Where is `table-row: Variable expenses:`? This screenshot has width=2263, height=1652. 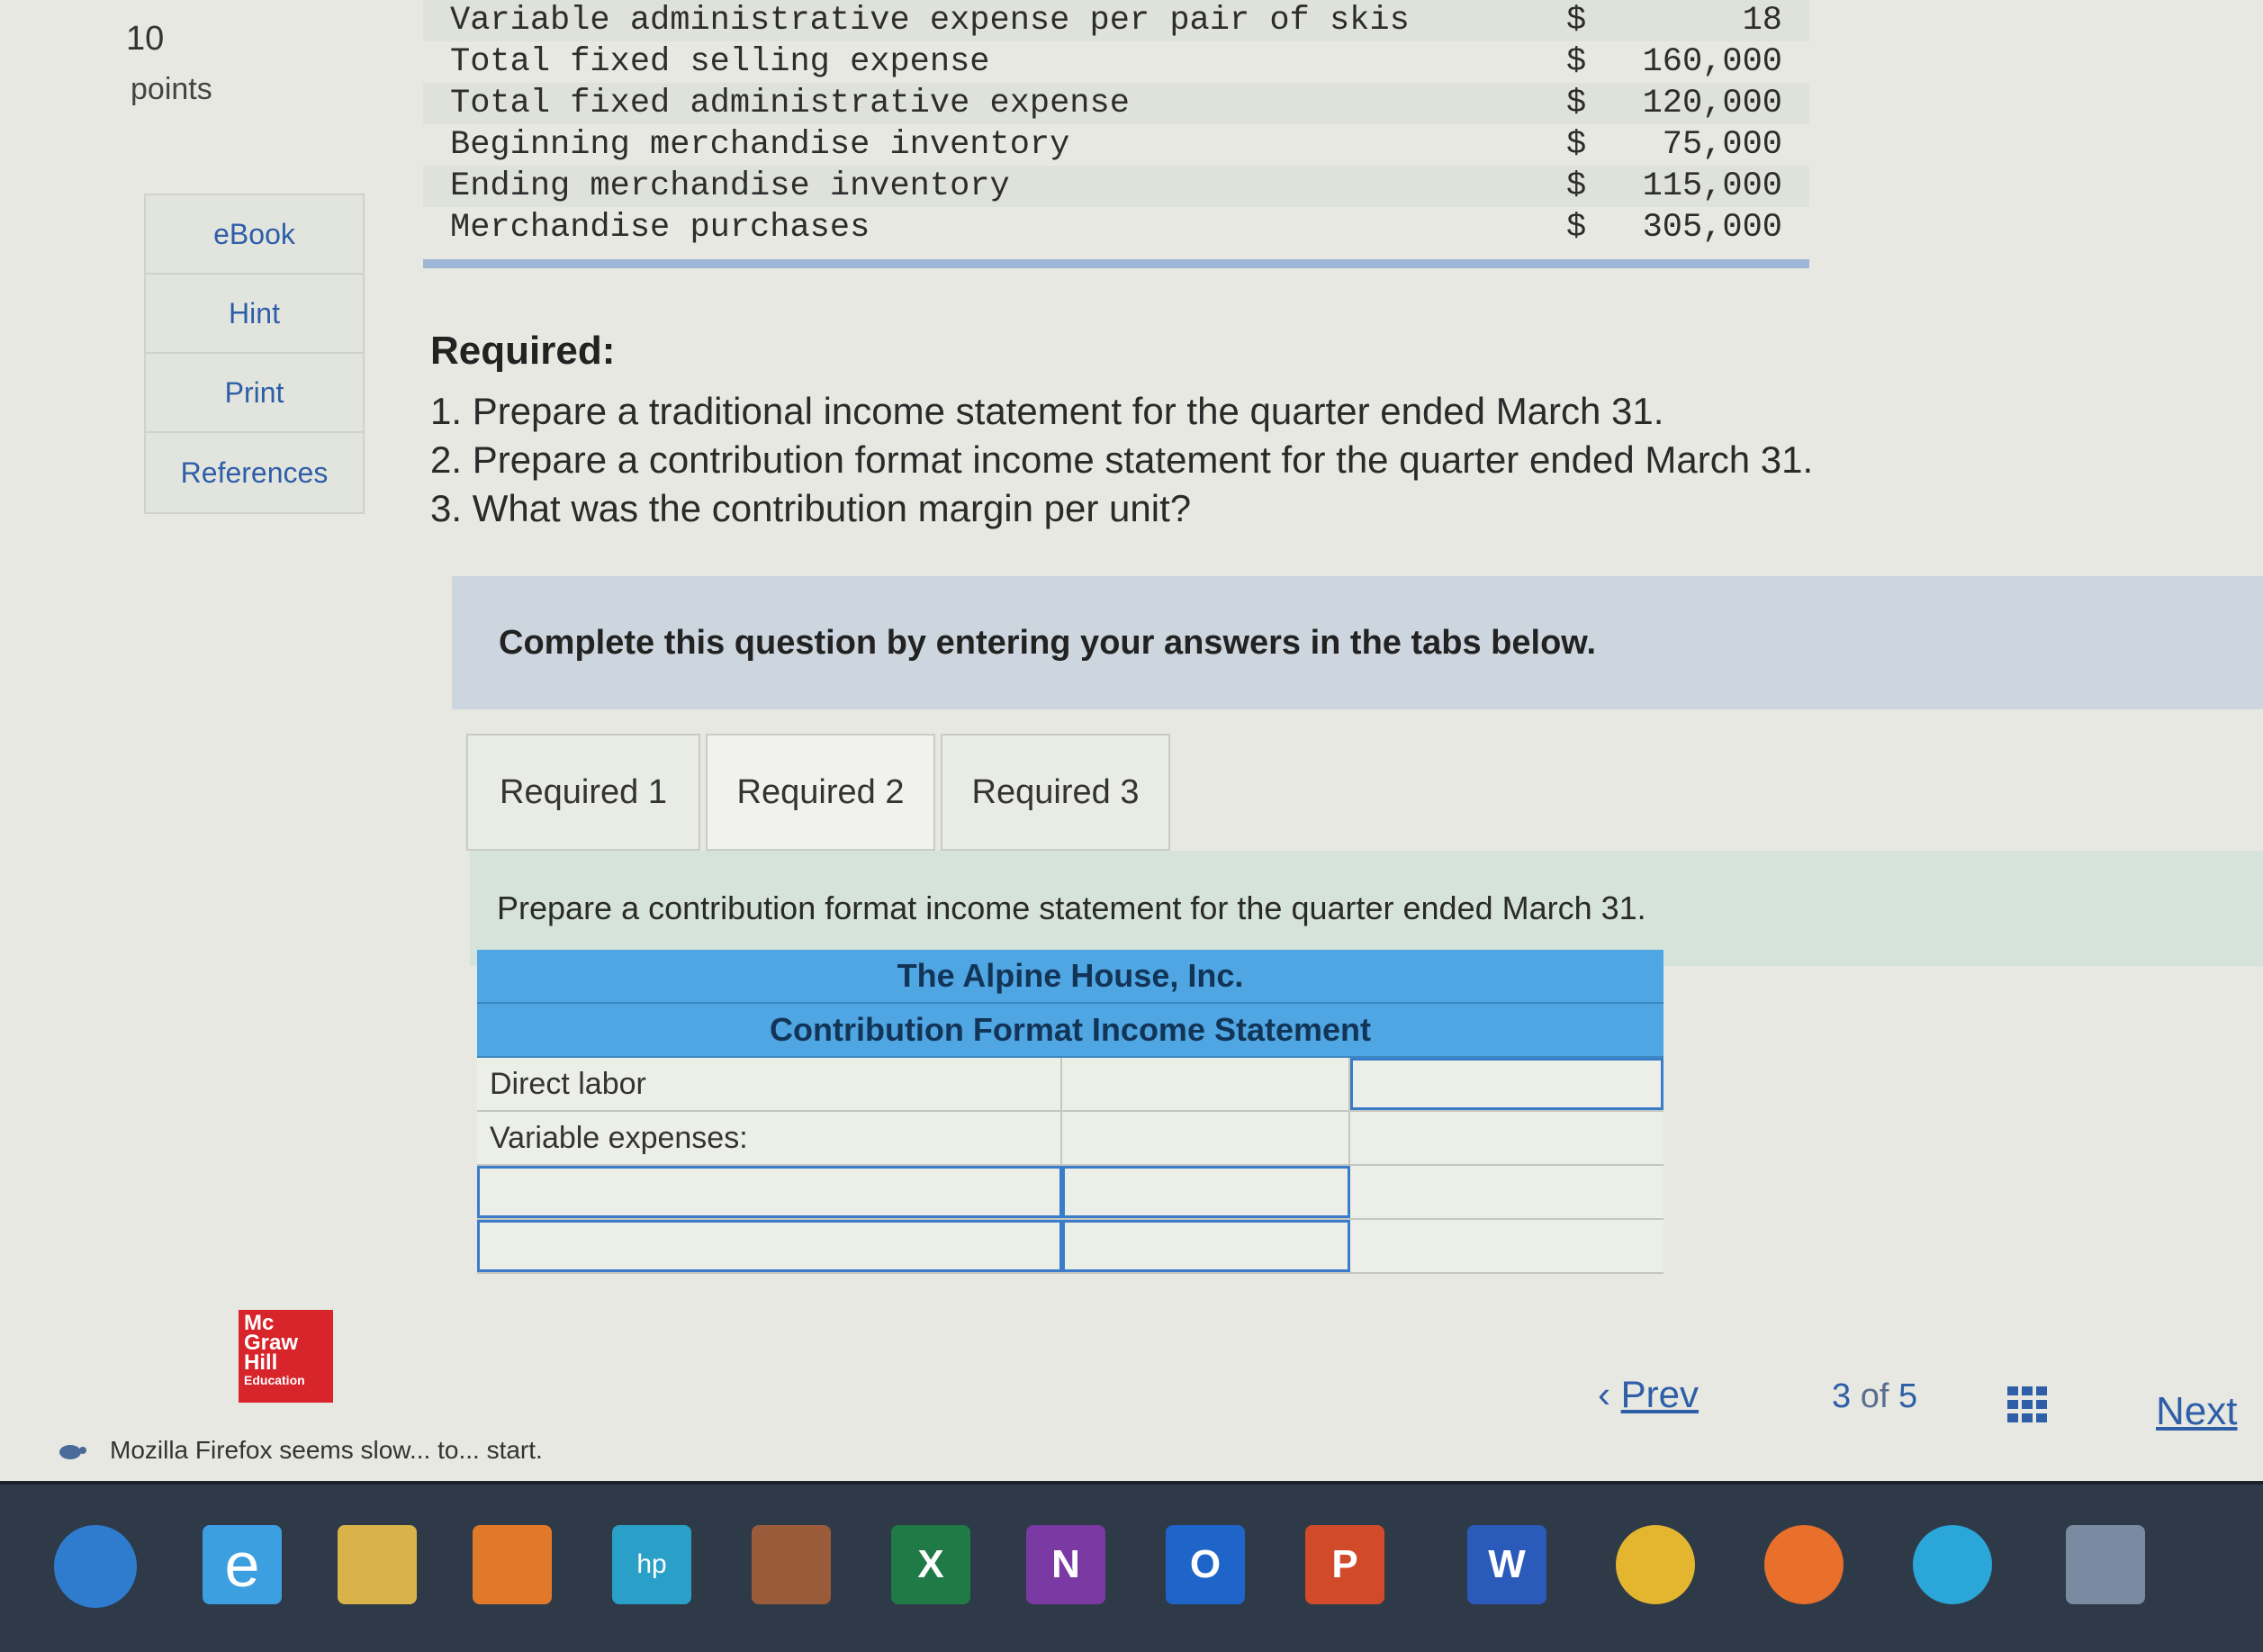 table-row: Variable expenses: is located at coordinates (1070, 1139).